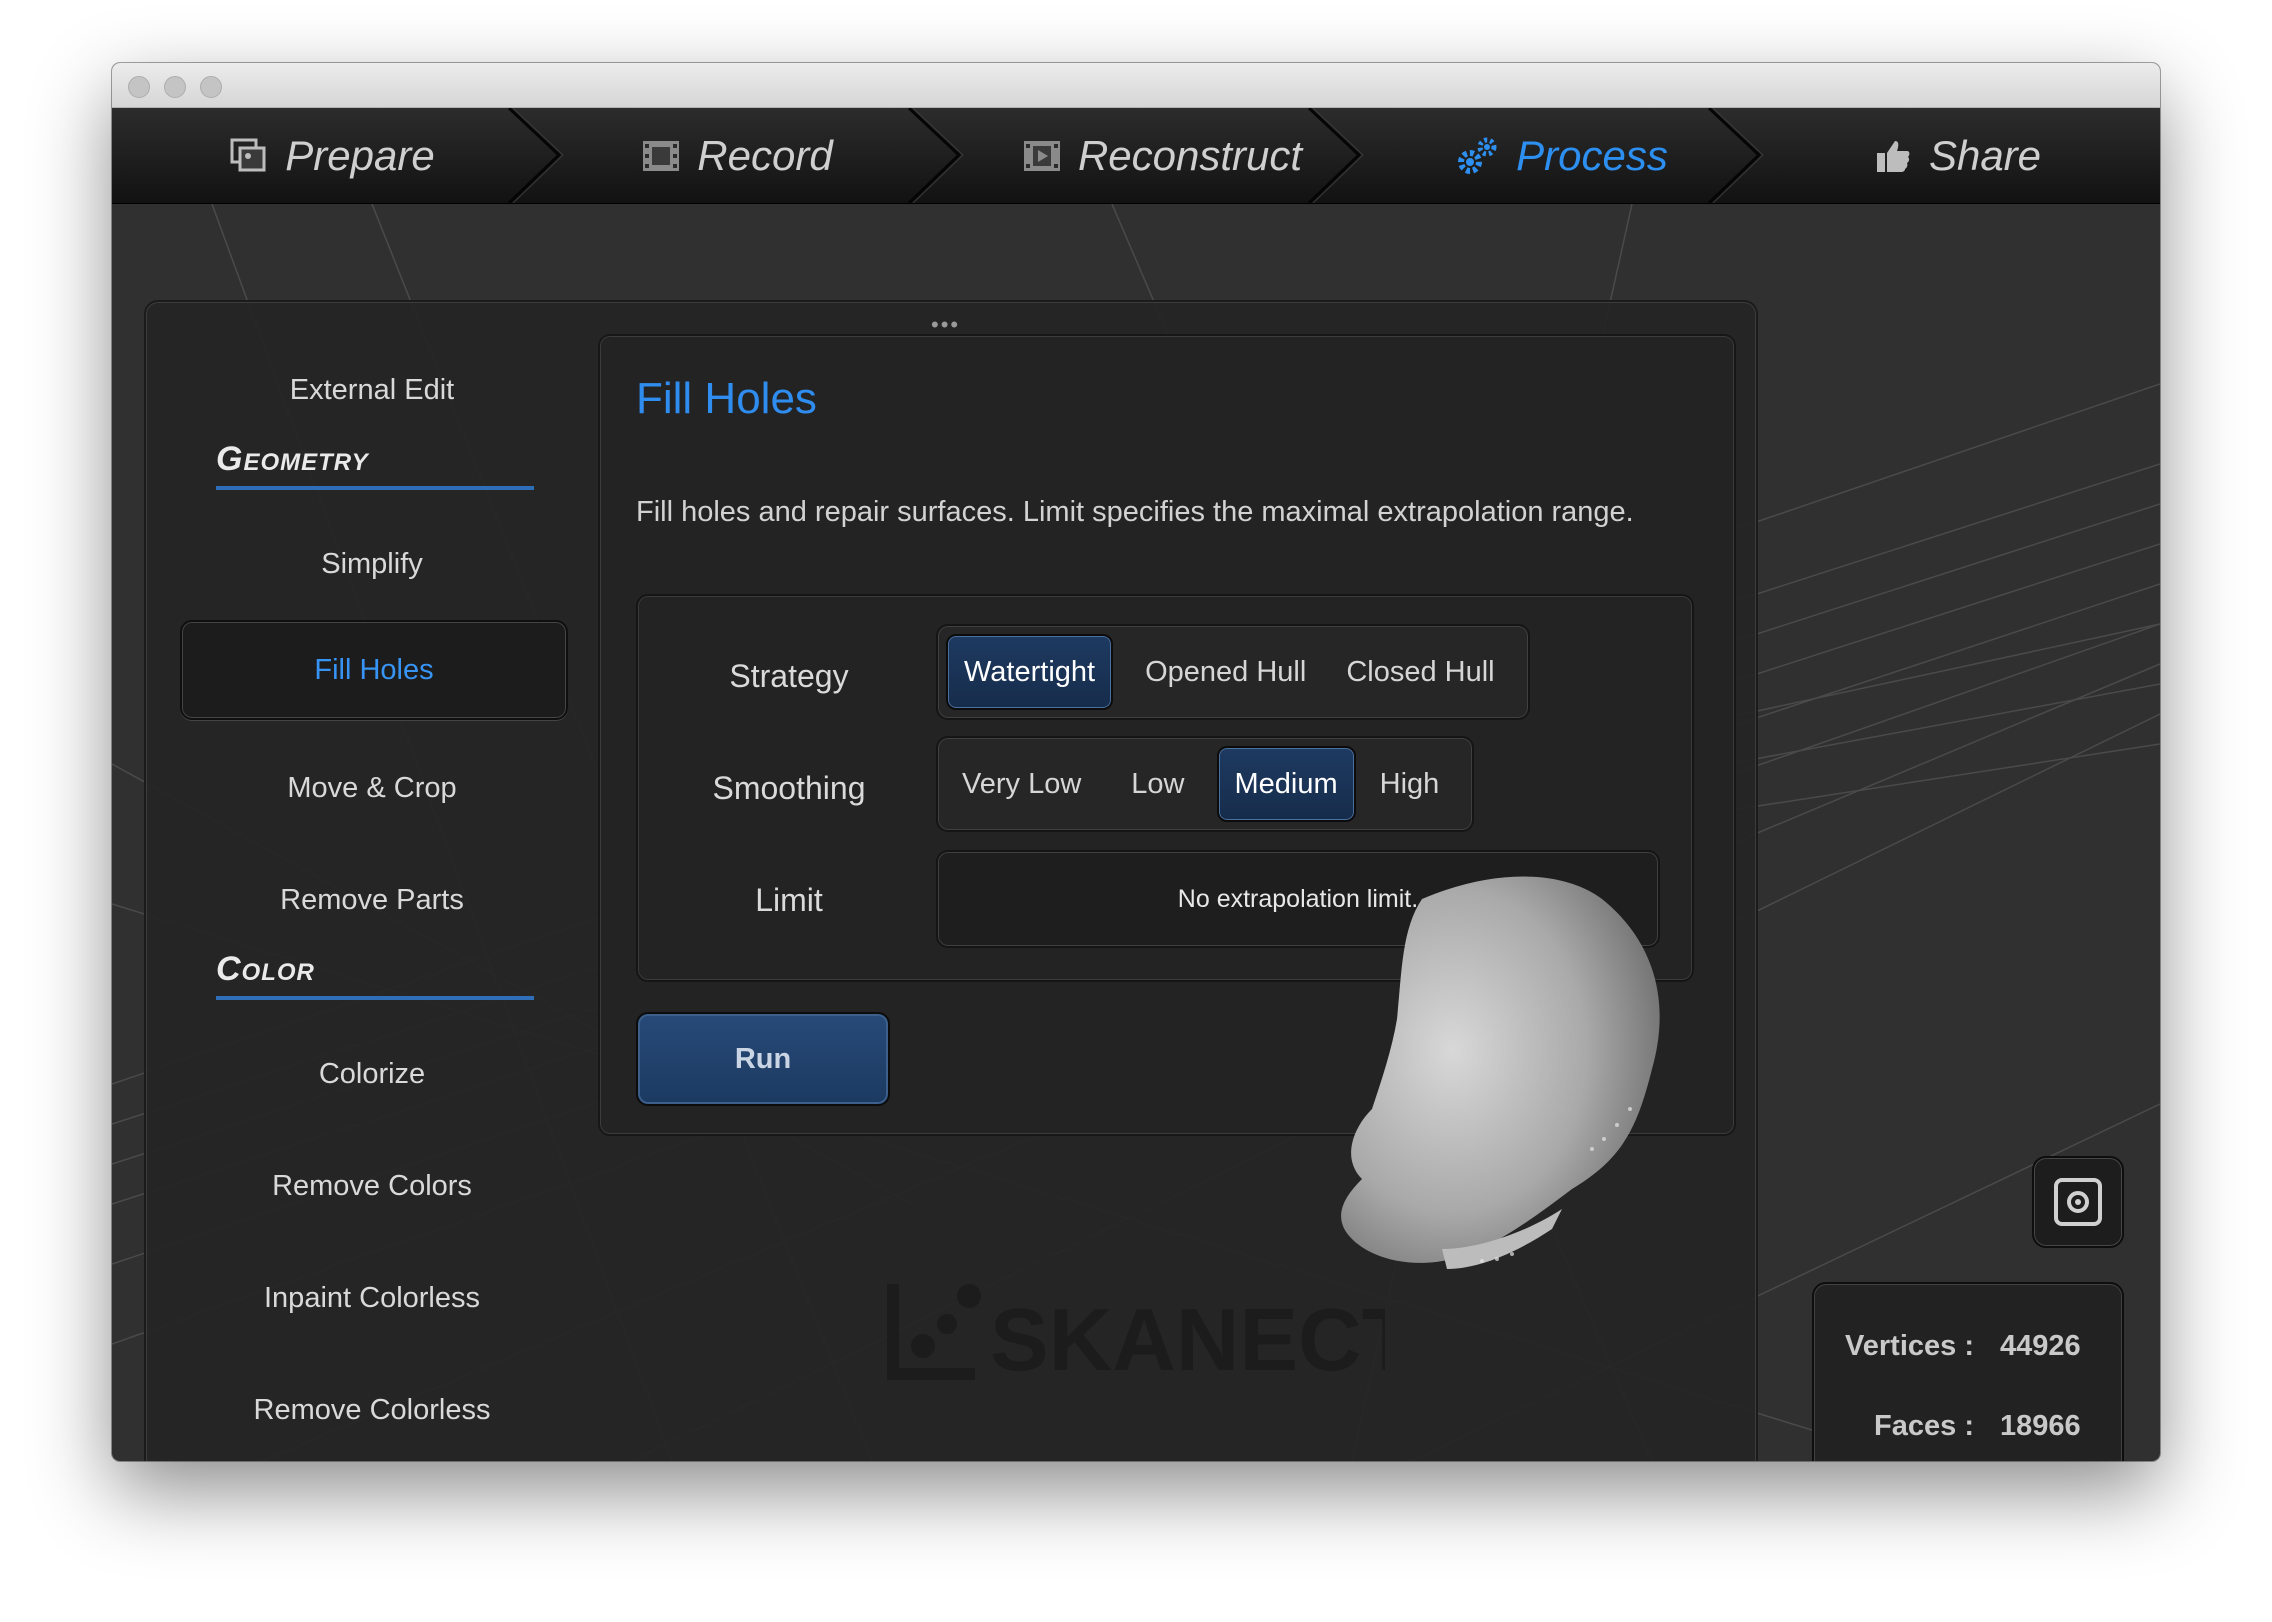  I want to click on screenshot-button, so click(2078, 1202).